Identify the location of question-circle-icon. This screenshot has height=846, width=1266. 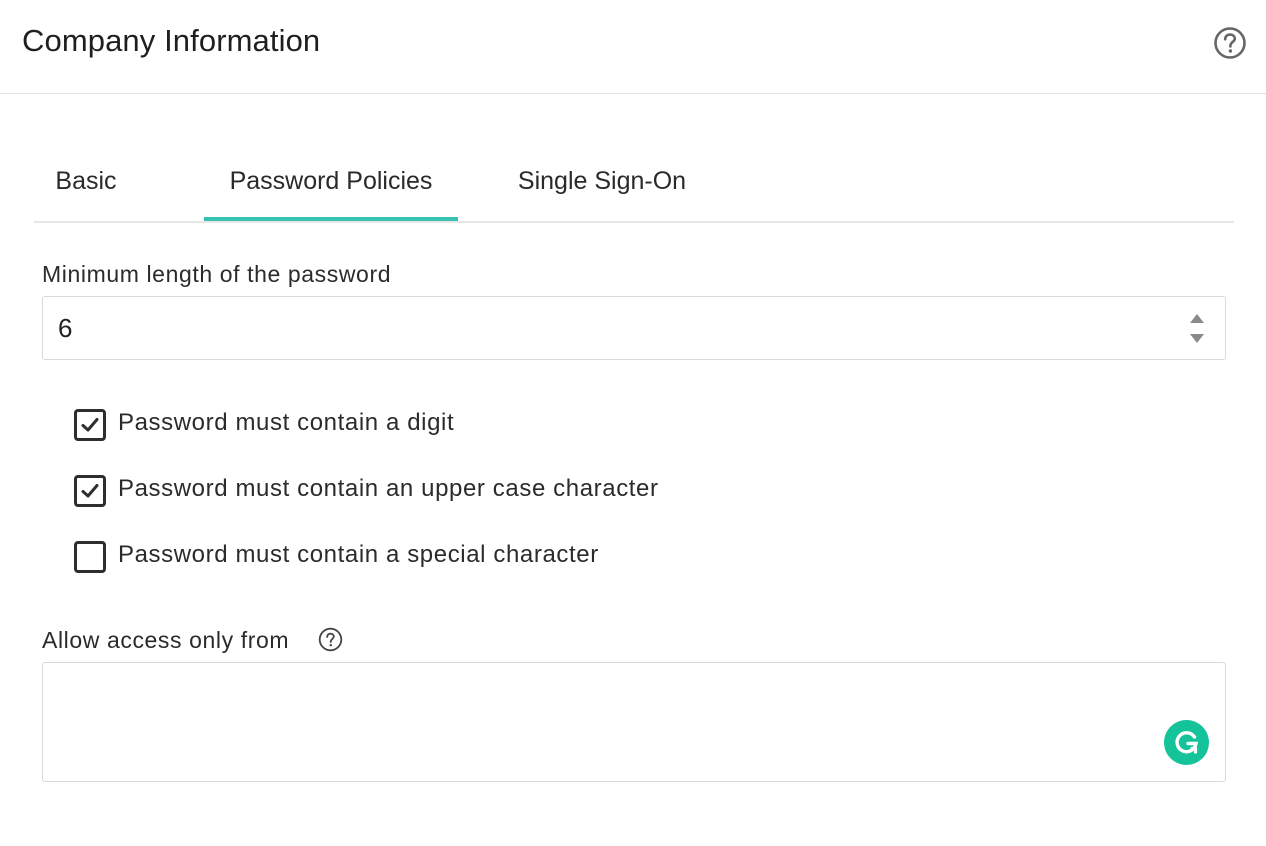
(330, 639).